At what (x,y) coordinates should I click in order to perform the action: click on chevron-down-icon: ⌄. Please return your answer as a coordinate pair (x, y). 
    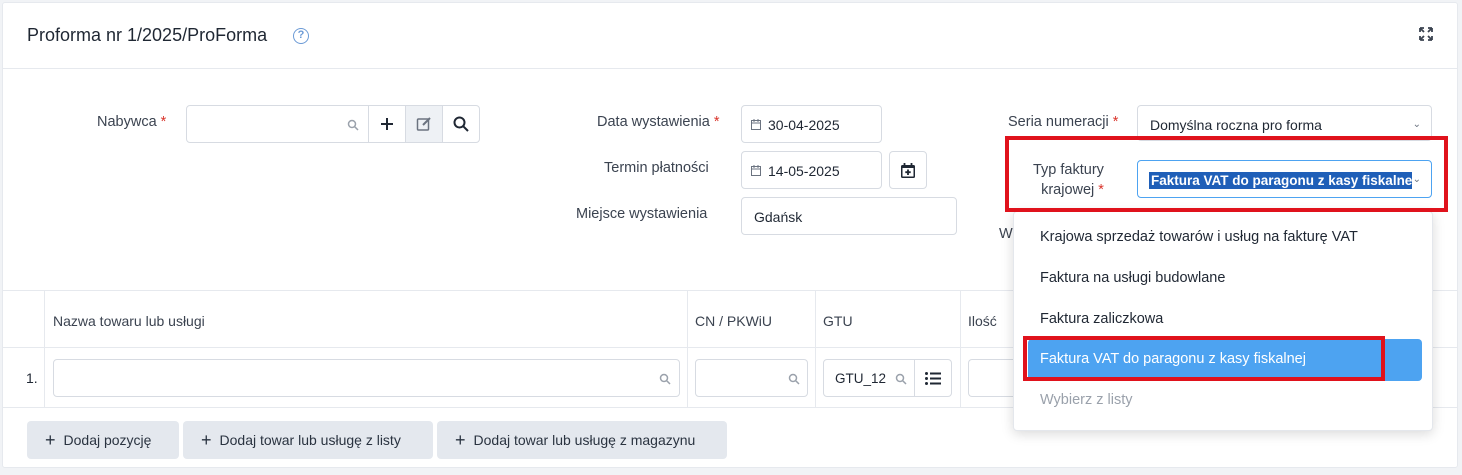
    Looking at the image, I should click on (1416, 124).